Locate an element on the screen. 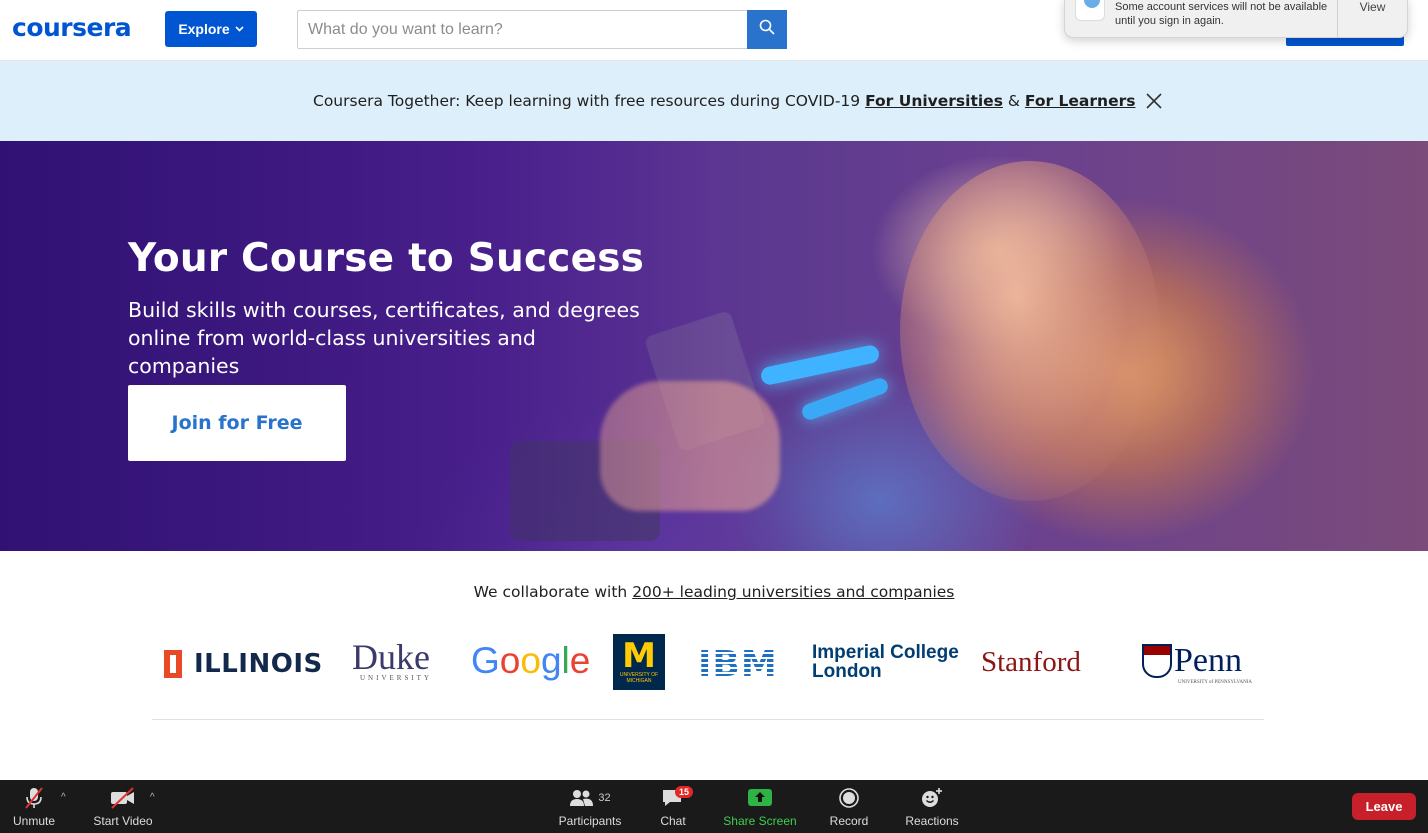 This screenshot has width=1428, height=833. google-logo: Google is located at coordinates (530, 661).